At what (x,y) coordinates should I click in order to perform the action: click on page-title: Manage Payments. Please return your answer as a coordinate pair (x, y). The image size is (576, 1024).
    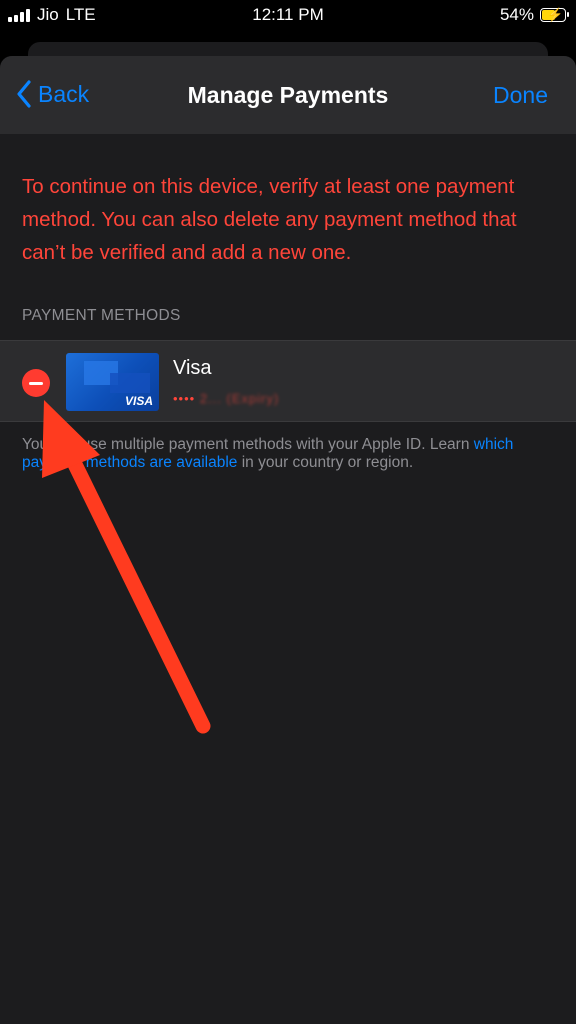
    Looking at the image, I should click on (288, 95).